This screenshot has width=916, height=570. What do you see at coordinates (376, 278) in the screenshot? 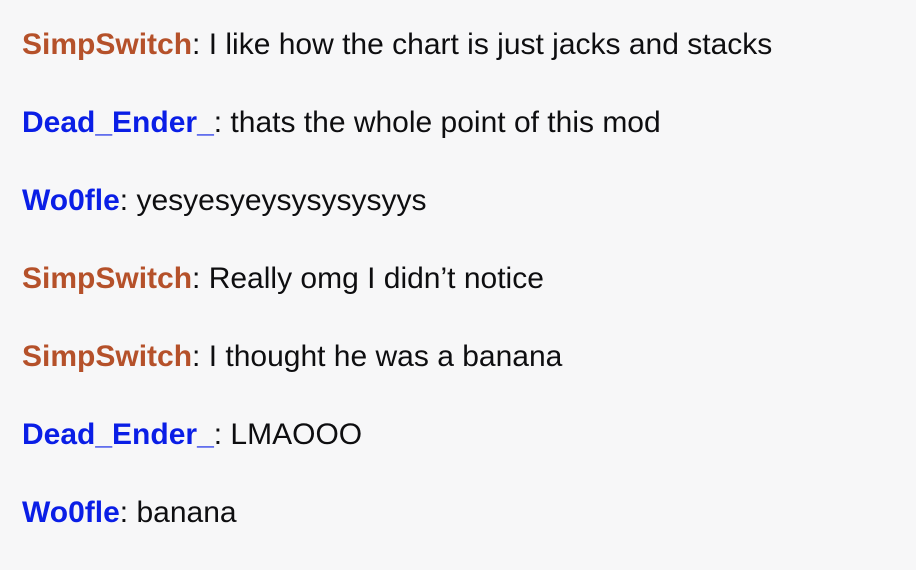
I see `chat-text: Really omg I didn’t notice` at bounding box center [376, 278].